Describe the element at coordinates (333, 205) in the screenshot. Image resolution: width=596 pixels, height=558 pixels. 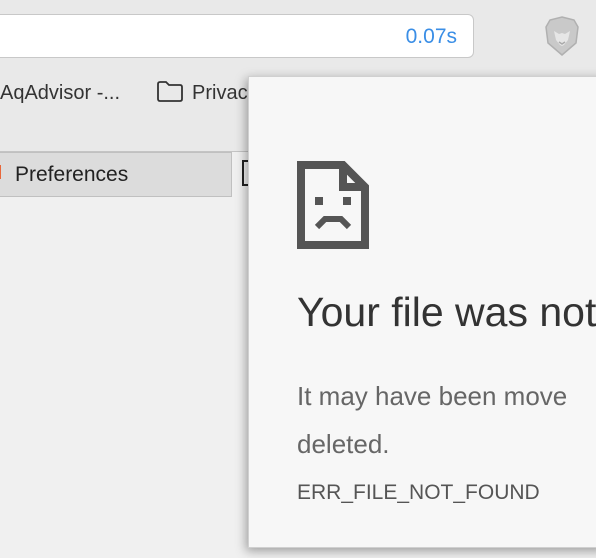
I see `sad-document-icon` at that location.